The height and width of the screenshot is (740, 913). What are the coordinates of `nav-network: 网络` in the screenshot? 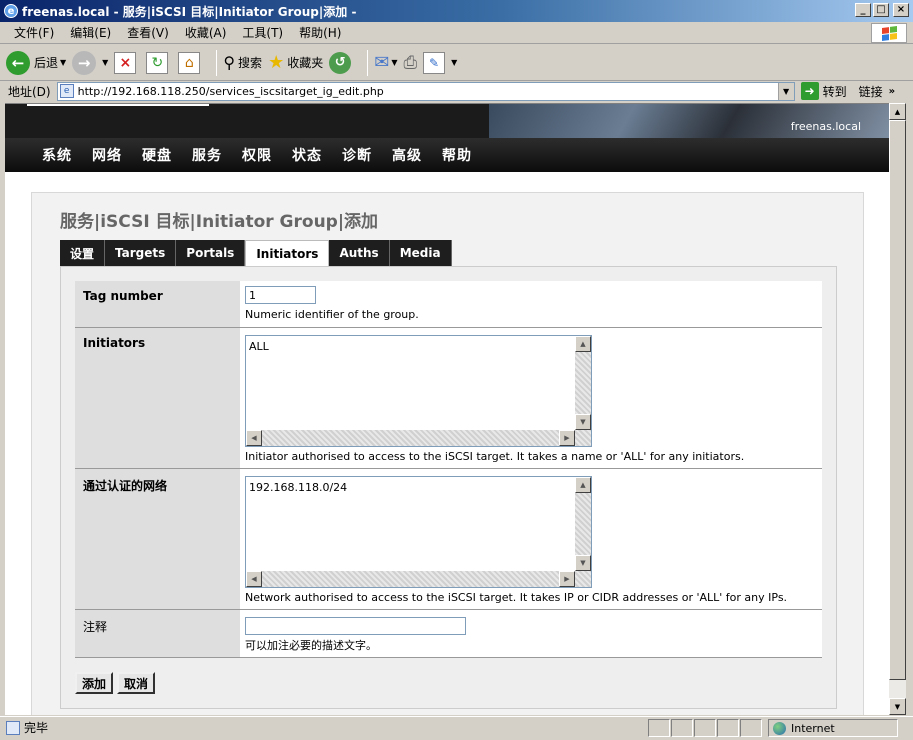 It's located at (107, 155).